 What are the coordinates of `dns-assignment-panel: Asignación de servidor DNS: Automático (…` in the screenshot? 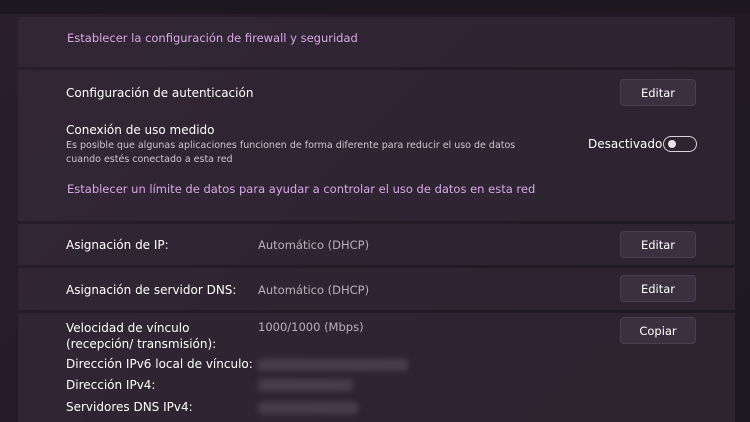 It's located at (376, 289).